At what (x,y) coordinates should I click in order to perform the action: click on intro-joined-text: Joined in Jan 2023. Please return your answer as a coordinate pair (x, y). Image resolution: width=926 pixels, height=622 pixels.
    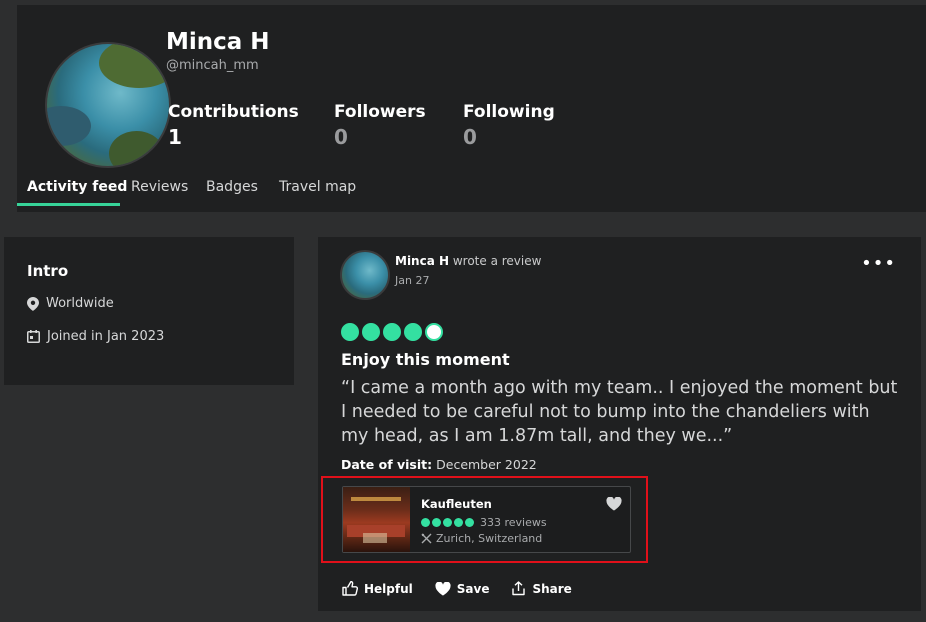
    Looking at the image, I should click on (106, 336).